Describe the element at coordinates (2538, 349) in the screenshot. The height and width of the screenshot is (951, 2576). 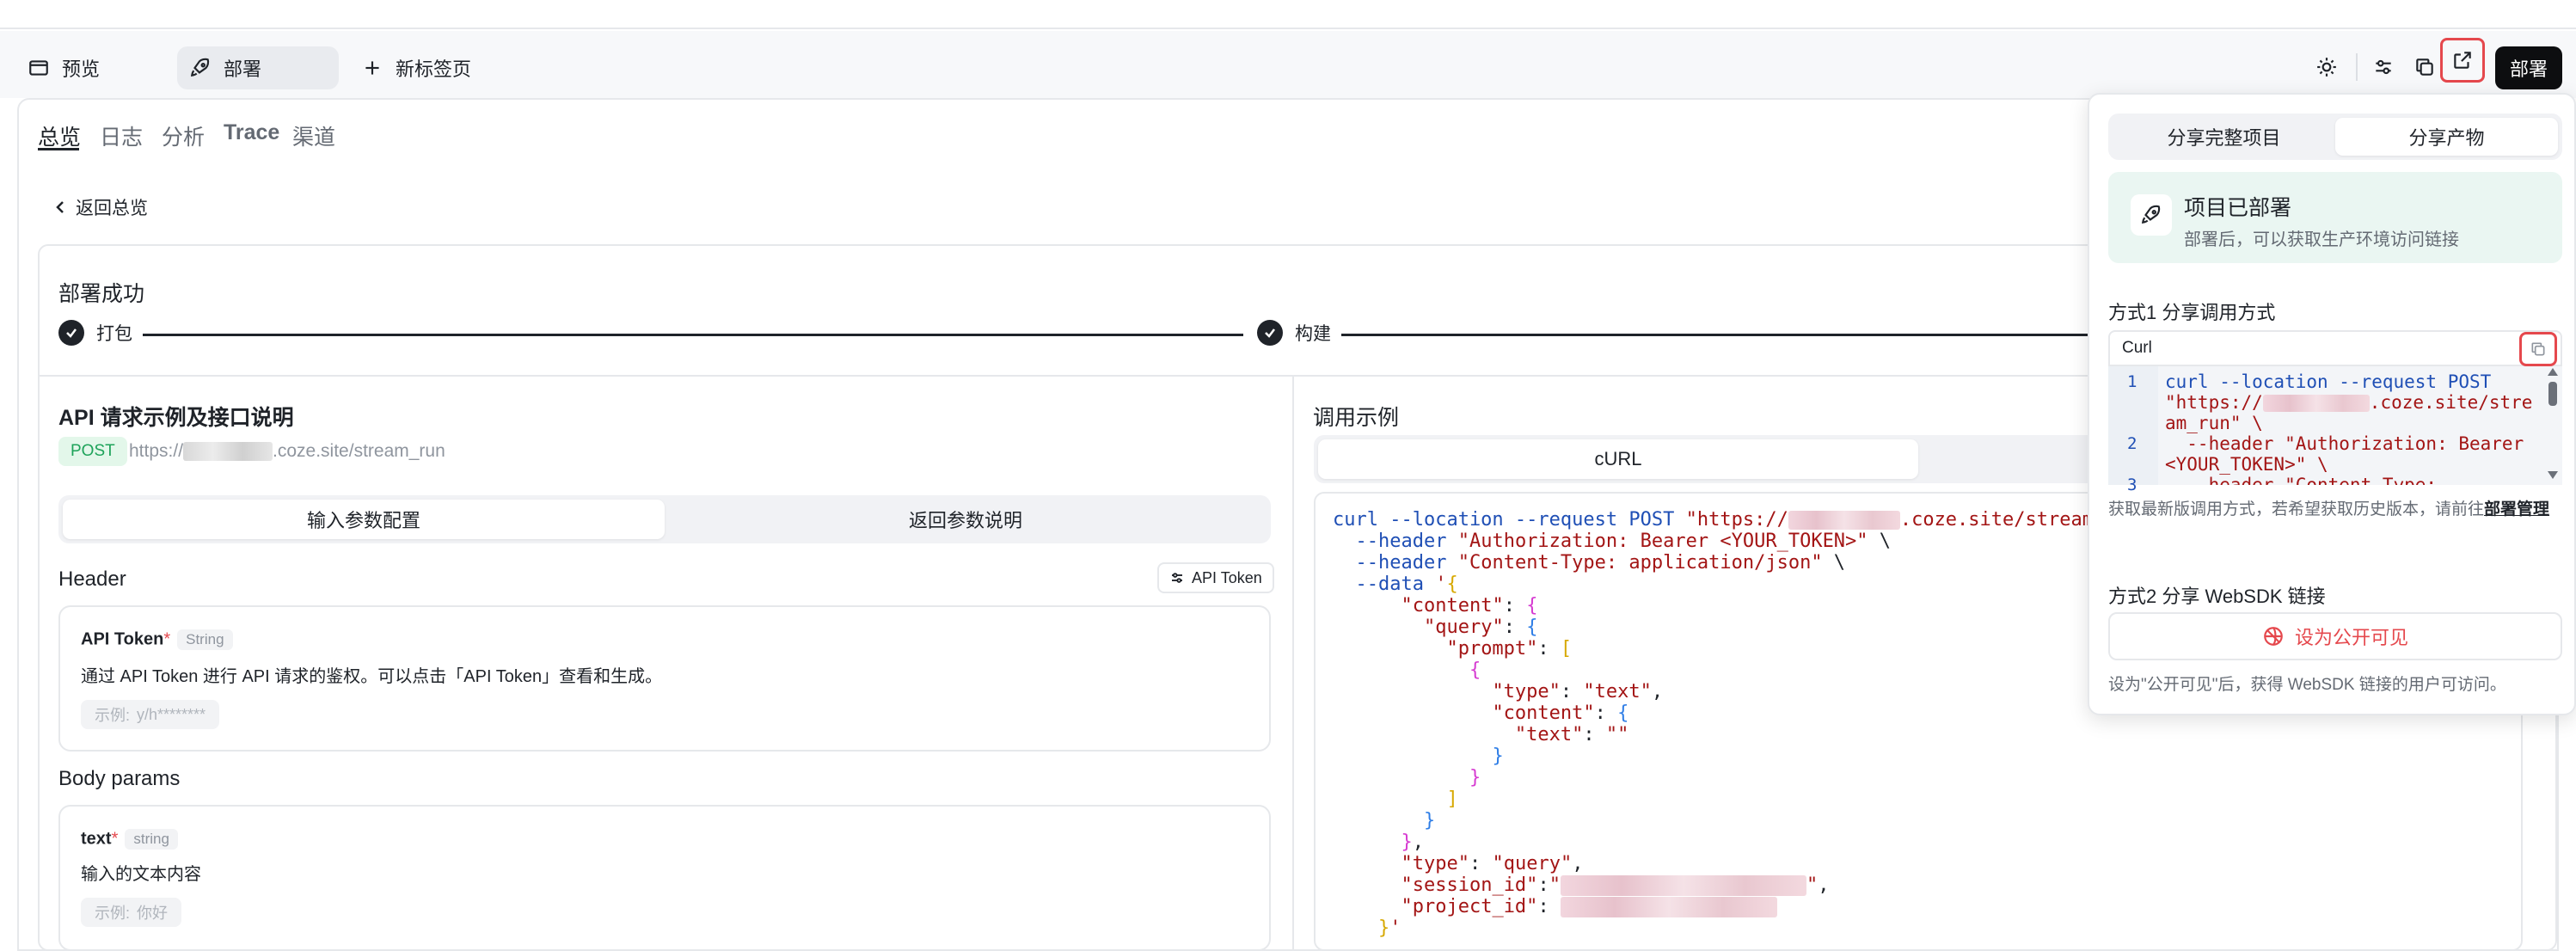
I see `copy-code-button` at that location.